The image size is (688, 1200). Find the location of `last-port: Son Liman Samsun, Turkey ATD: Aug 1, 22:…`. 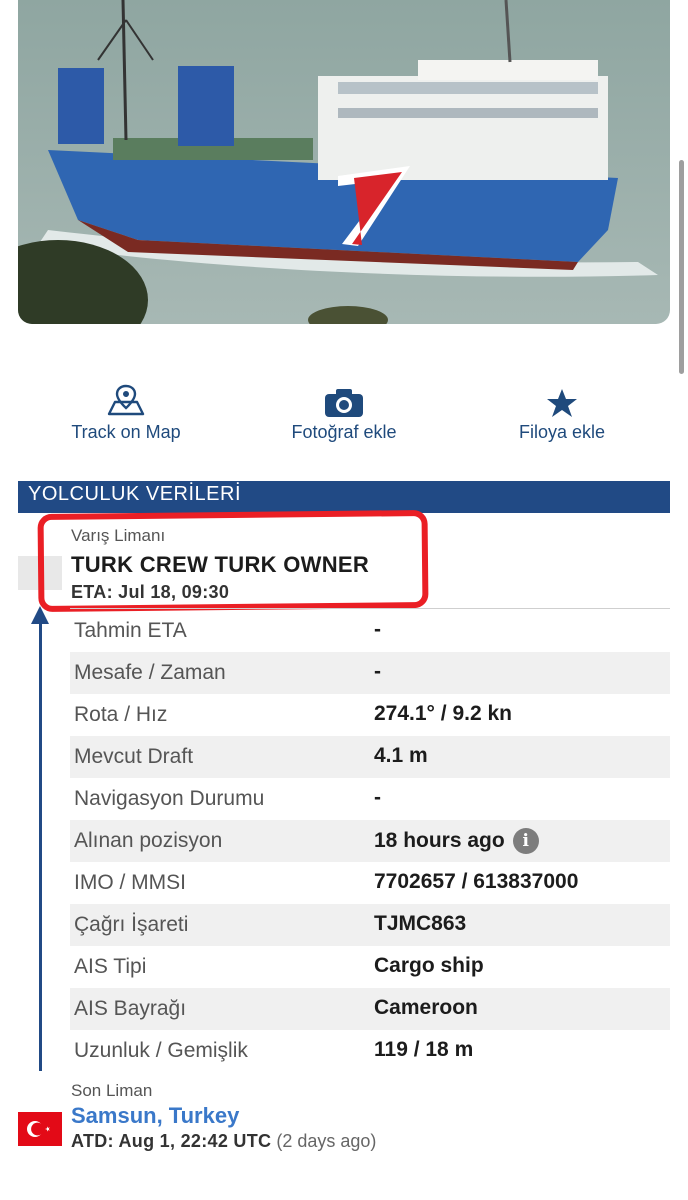

last-port: Son Liman Samsun, Turkey ATD: Aug 1, 22:… is located at coordinates (223, 1116).